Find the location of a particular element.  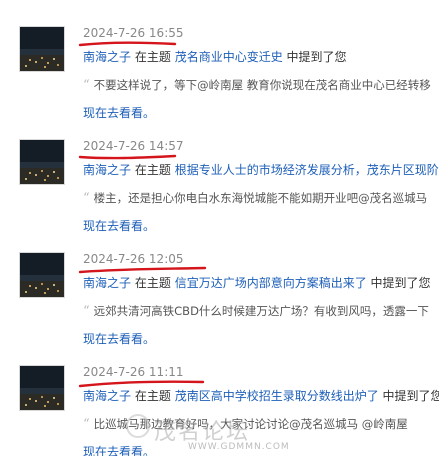

quote-block: “远郊共清河高铁CBD什么时候建万达广场？有收到风吗，透露一下 is located at coordinates (261, 311).